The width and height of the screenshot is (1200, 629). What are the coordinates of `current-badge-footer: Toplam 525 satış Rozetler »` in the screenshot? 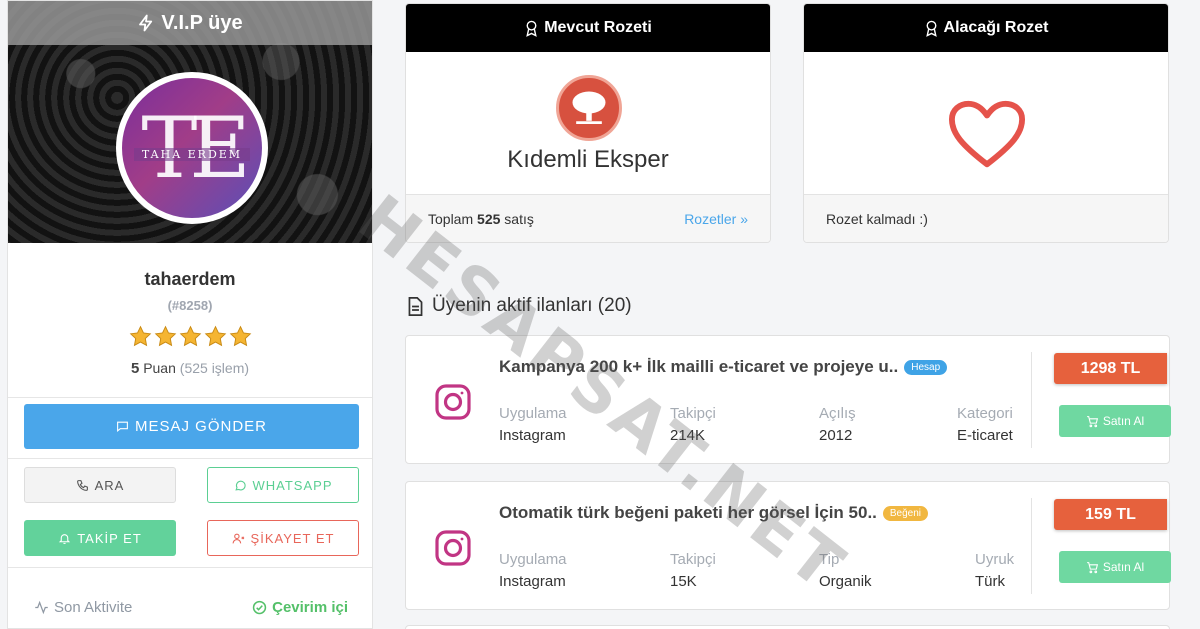 It's located at (588, 218).